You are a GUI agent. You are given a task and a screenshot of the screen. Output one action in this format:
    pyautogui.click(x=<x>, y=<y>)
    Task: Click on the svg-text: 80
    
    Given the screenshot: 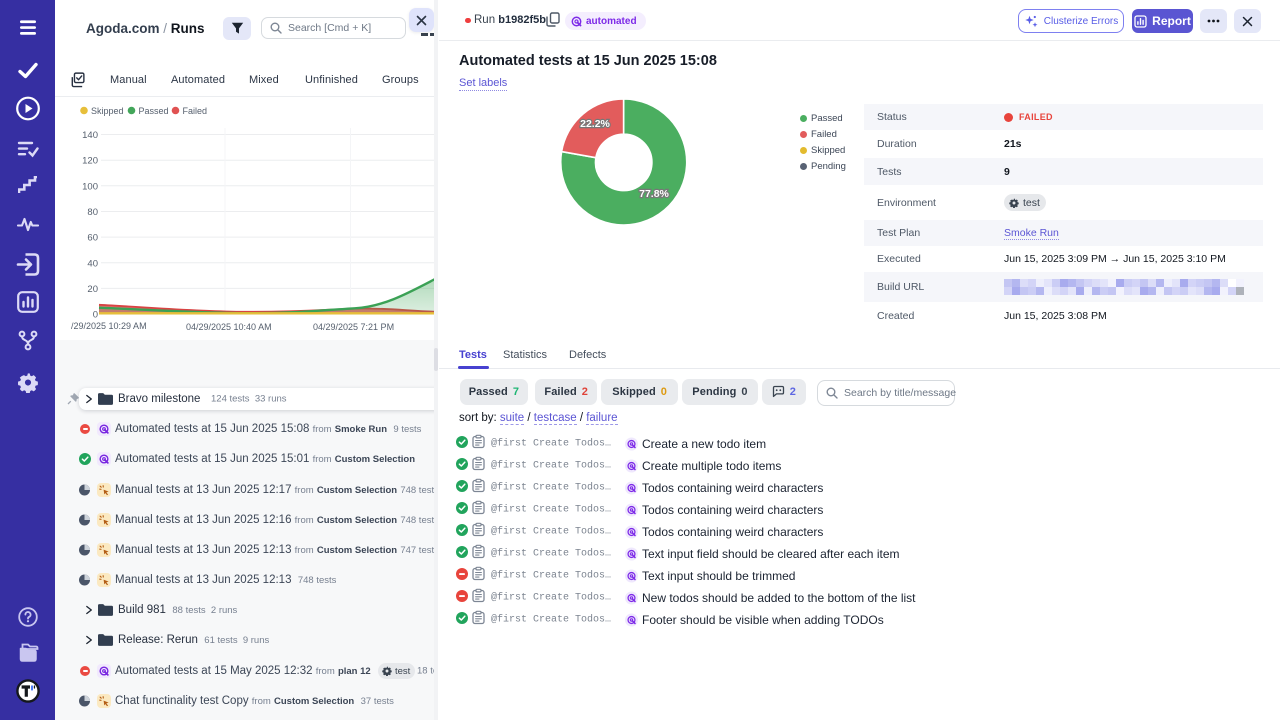 What is the action you would take?
    pyautogui.click(x=92, y=212)
    